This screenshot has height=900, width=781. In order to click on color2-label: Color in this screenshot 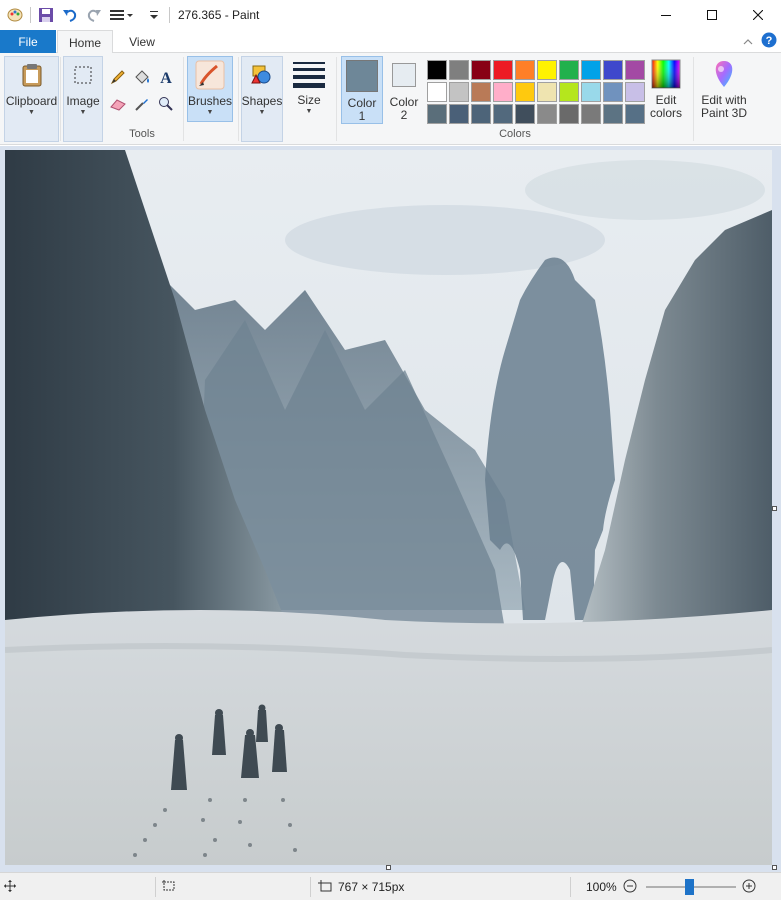, I will do `click(404, 102)`.